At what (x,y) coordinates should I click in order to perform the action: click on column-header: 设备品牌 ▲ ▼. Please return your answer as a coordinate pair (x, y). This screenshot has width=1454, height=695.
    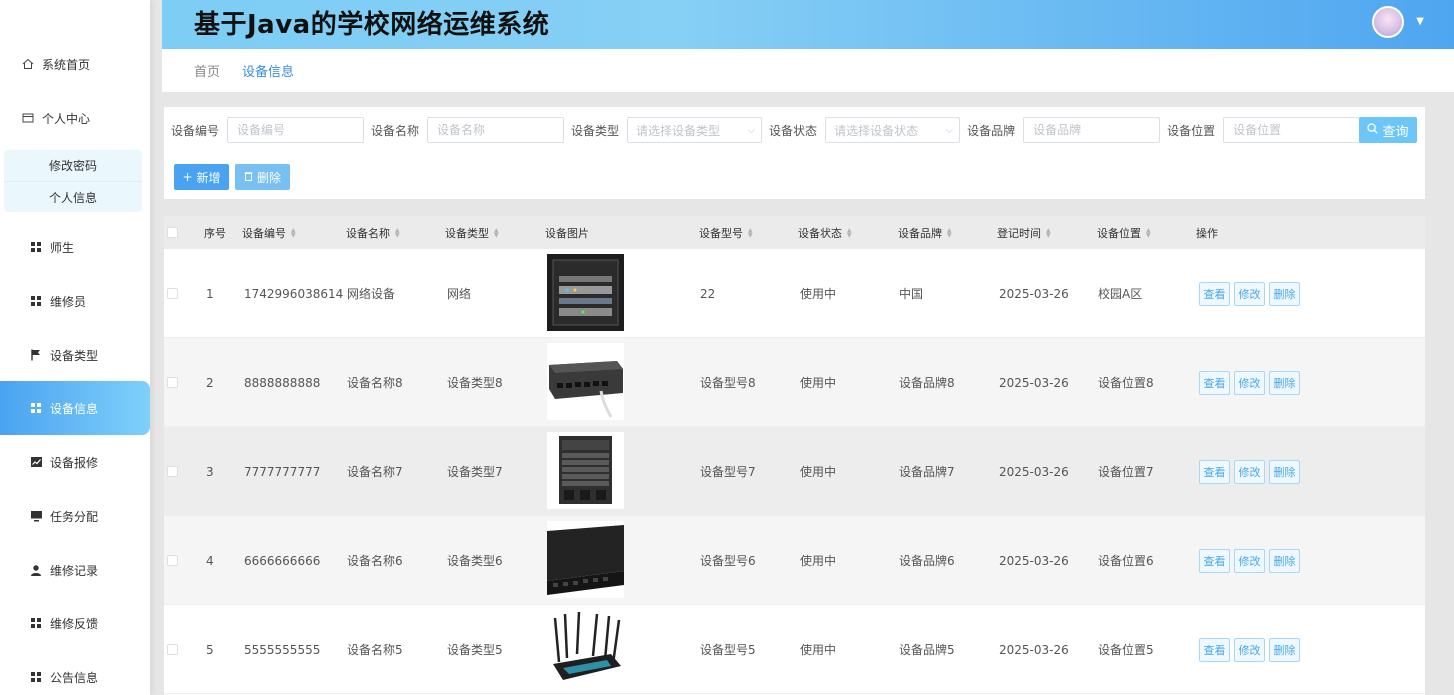
    Looking at the image, I should click on (925, 232).